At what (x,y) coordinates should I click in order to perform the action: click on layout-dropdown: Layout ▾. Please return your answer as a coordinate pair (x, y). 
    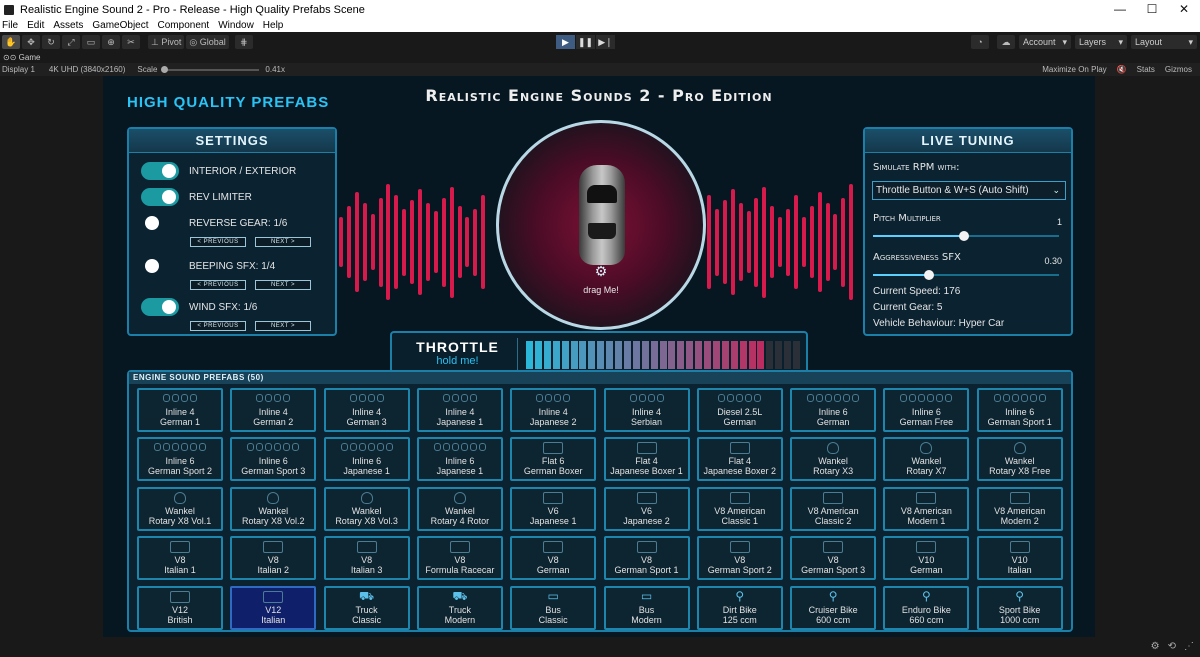
    Looking at the image, I should click on (1164, 42).